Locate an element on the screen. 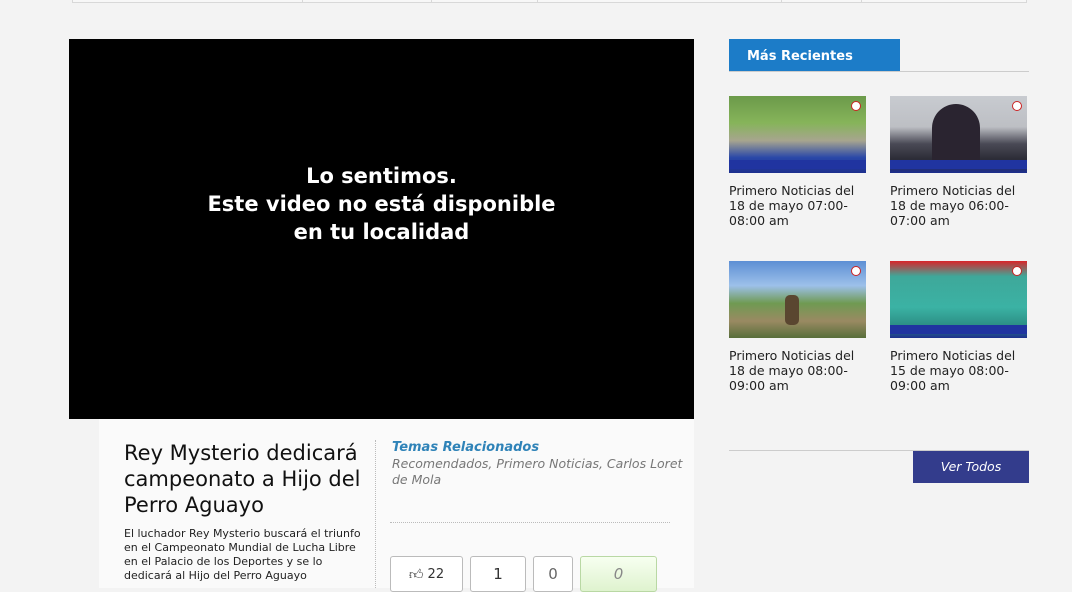  thumbs-up-icon: 👍︎ is located at coordinates (416, 574).